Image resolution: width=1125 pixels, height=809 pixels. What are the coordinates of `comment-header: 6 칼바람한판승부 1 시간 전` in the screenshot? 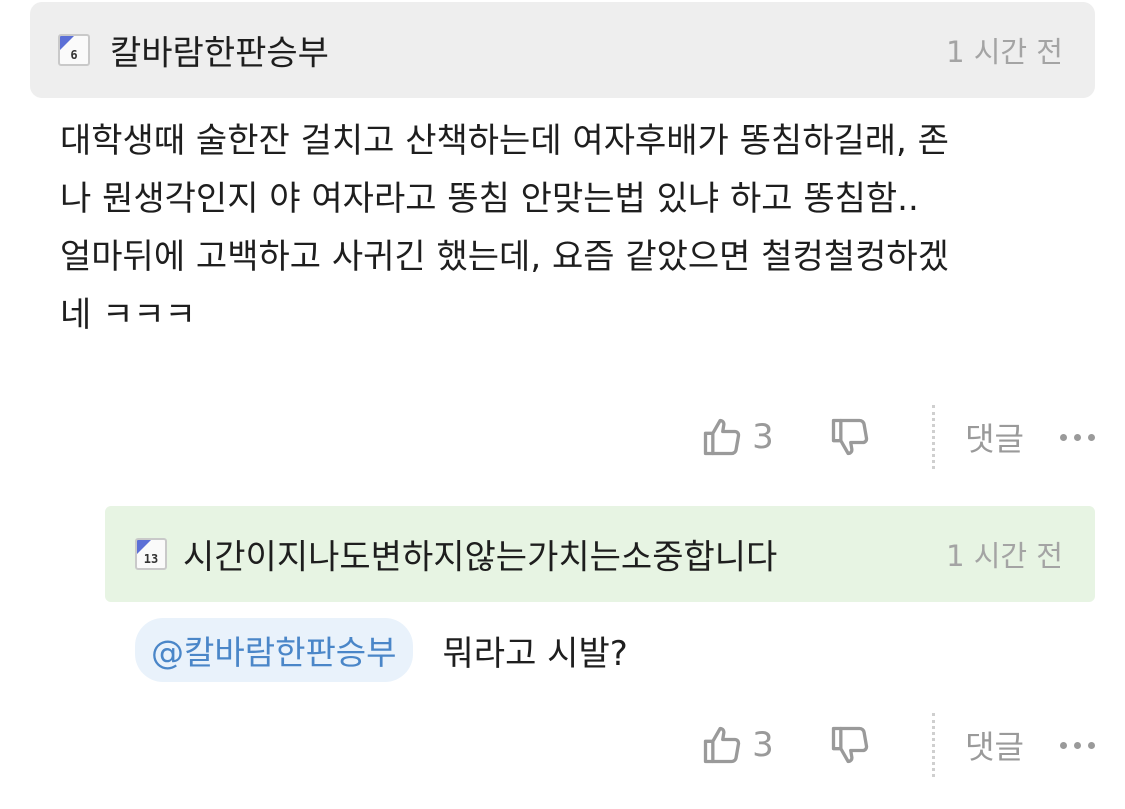 It's located at (562, 50).